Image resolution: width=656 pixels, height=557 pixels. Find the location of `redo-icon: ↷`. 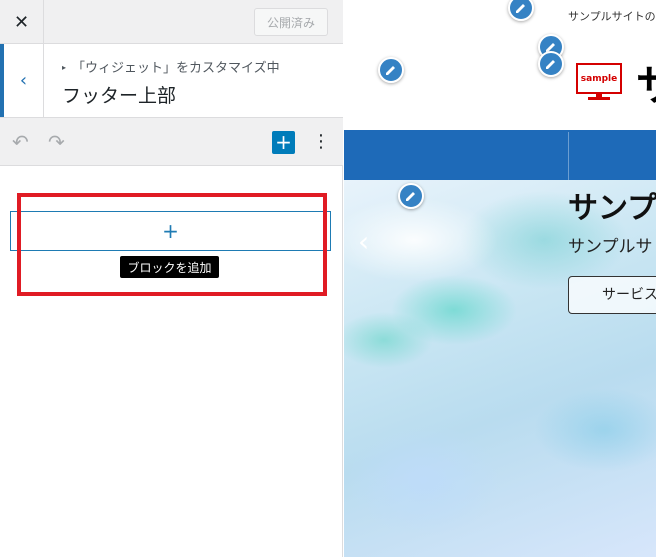

redo-icon: ↷ is located at coordinates (56, 142).